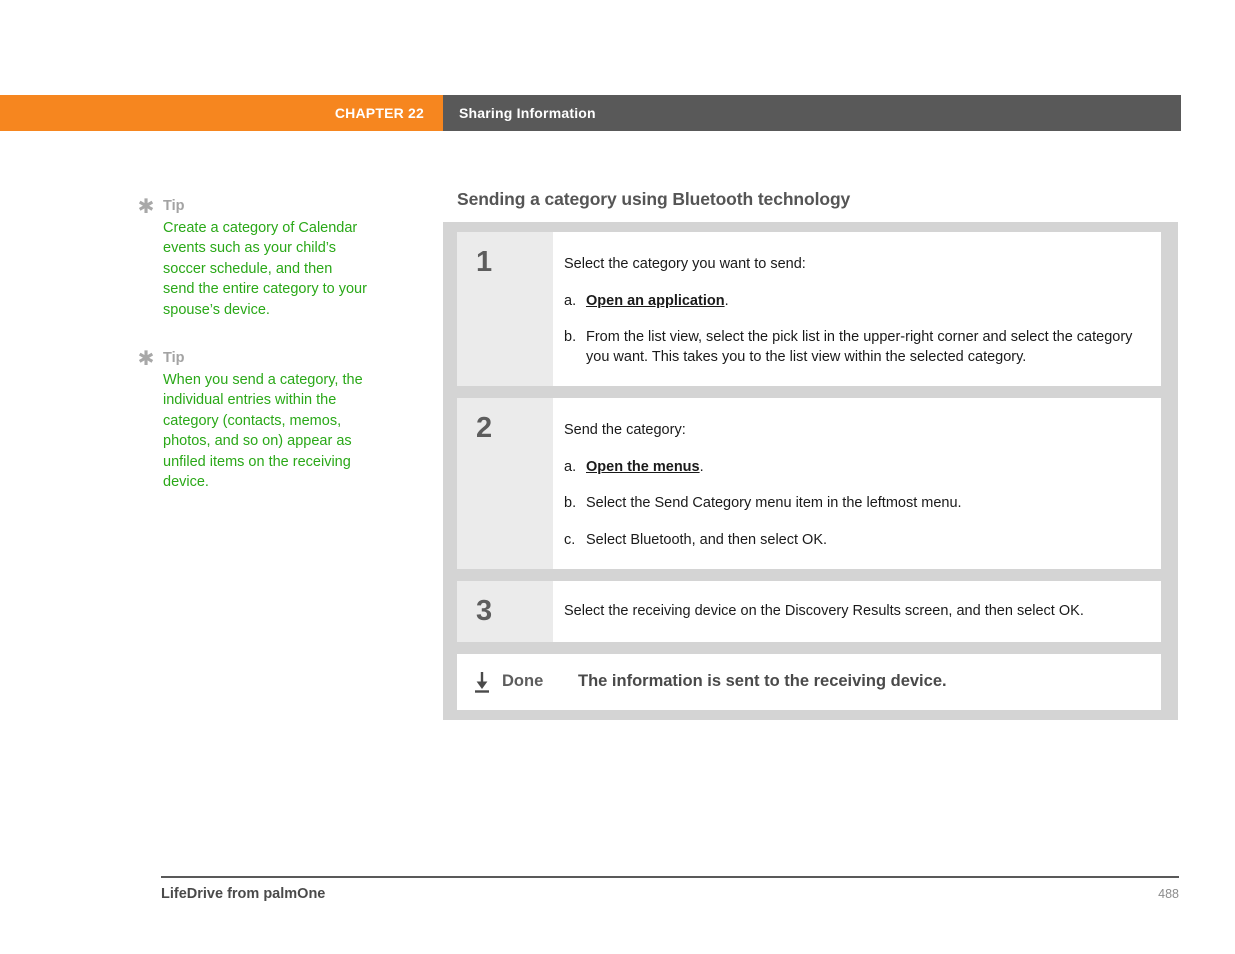 This screenshot has width=1235, height=954. What do you see at coordinates (685, 264) in the screenshot?
I see `step-lead-text: Select the category you want to send:` at bounding box center [685, 264].